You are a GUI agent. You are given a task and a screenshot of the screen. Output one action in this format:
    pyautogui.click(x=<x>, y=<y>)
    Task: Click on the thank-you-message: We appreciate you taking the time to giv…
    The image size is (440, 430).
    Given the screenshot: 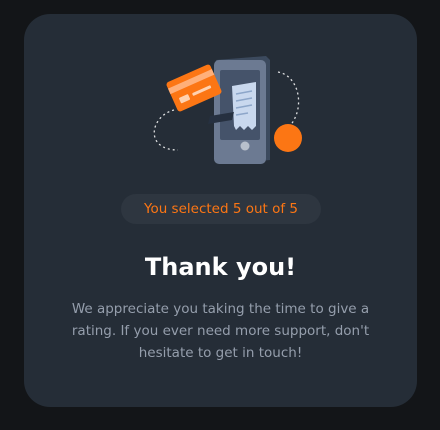 What is the action you would take?
    pyautogui.click(x=220, y=331)
    